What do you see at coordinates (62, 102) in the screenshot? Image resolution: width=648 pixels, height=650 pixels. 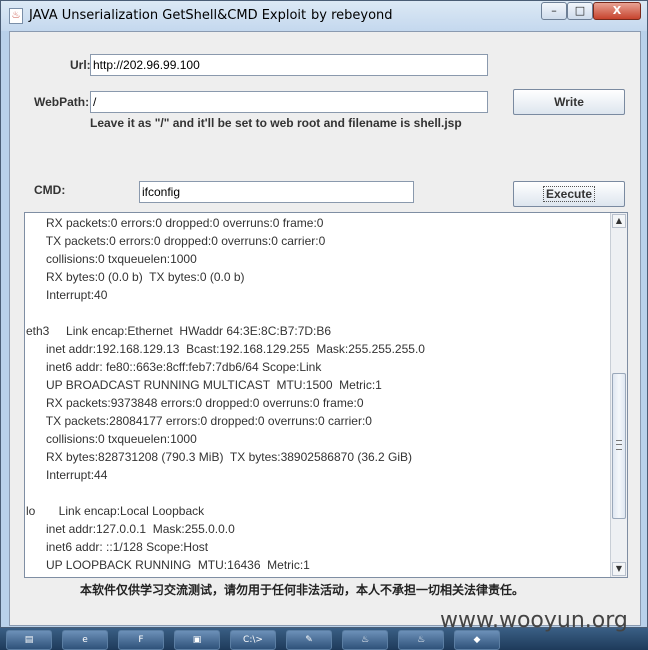 I see `webpath-label: WebPath:` at bounding box center [62, 102].